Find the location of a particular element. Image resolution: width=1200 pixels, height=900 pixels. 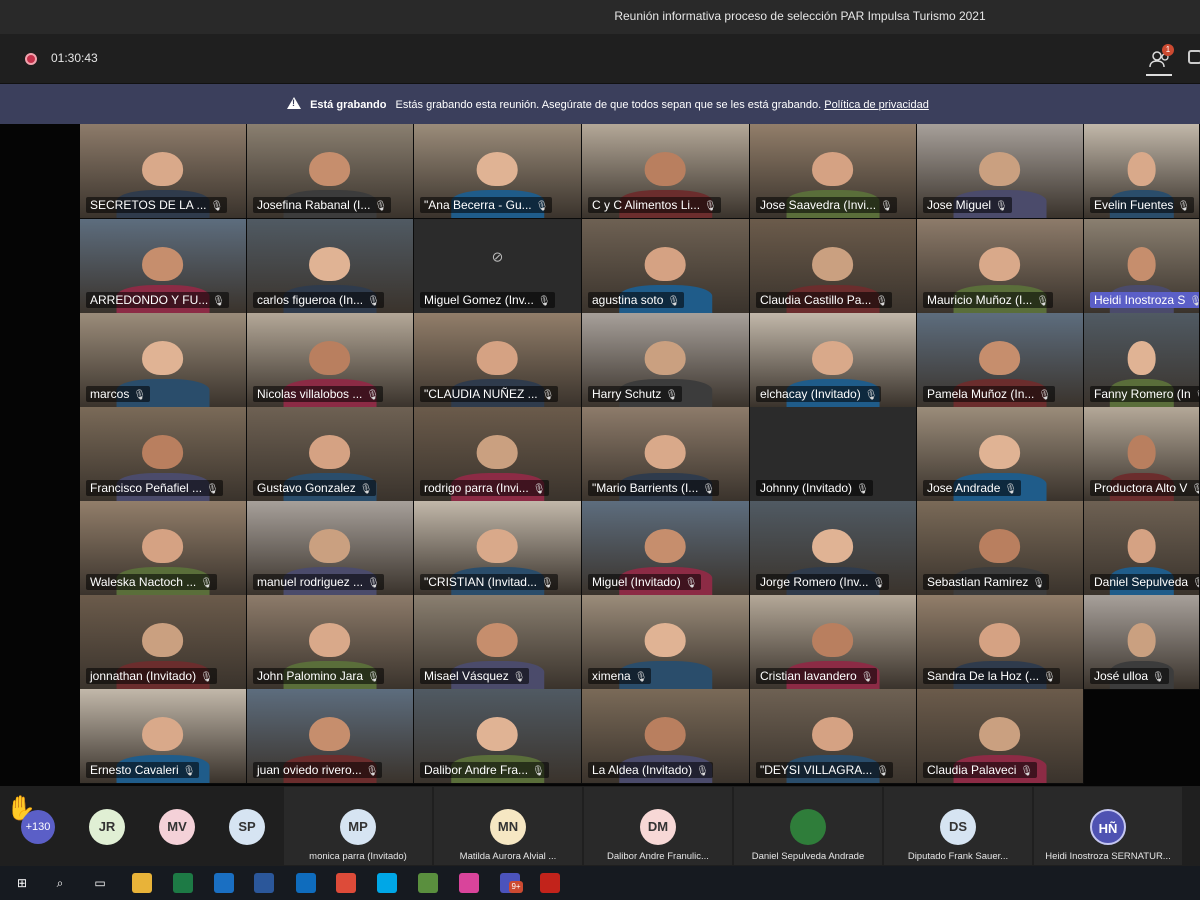

video-tile: elchacay (Invitado) 🎙 is located at coordinates (833, 360).